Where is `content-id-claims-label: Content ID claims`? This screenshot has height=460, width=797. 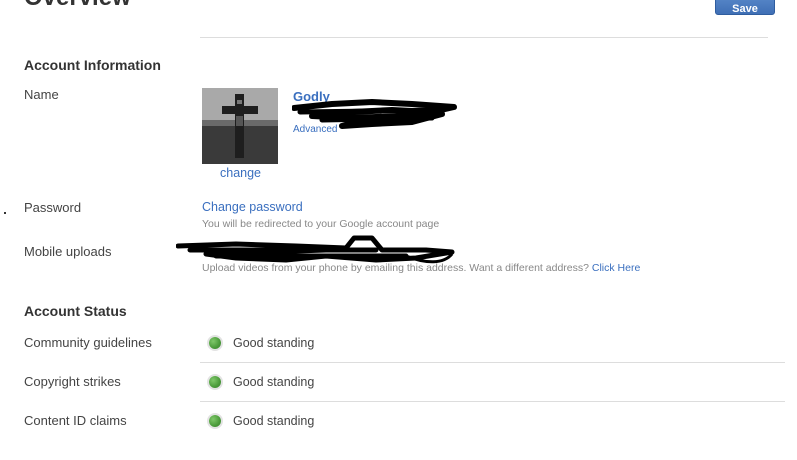
content-id-claims-label: Content ID claims is located at coordinates (75, 420).